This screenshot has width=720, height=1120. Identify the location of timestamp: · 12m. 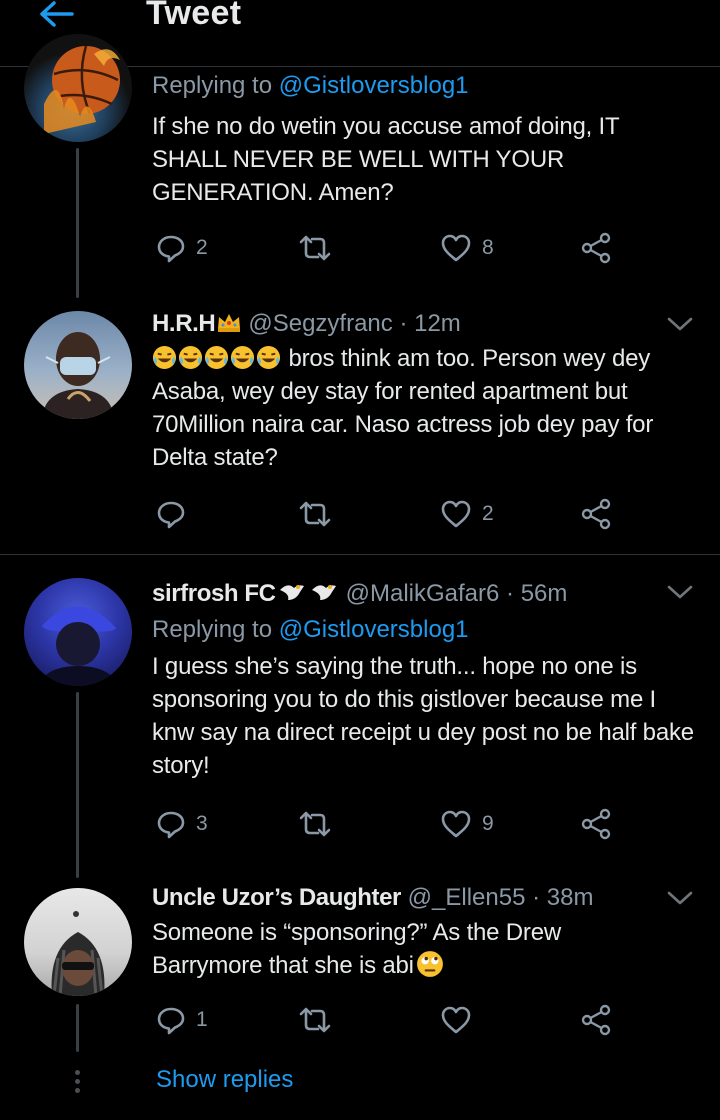
(430, 323).